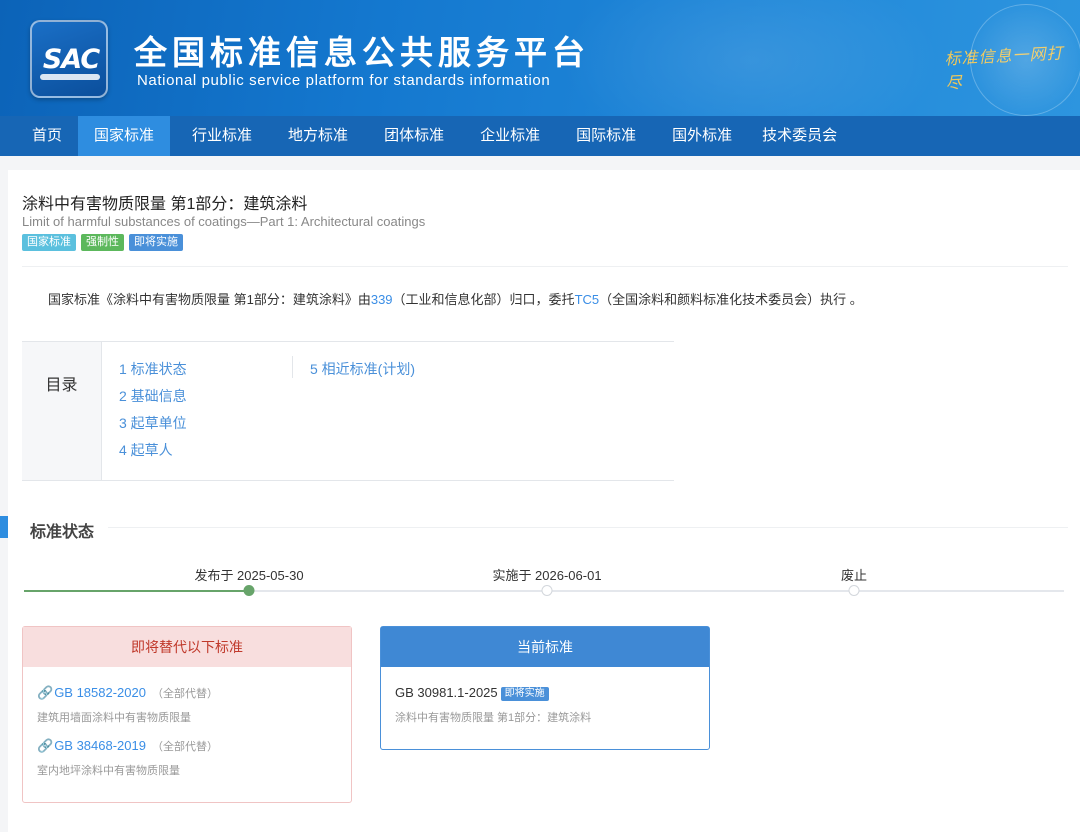 The width and height of the screenshot is (1080, 832). I want to click on nav-item-international: 国际标准, so click(606, 136).